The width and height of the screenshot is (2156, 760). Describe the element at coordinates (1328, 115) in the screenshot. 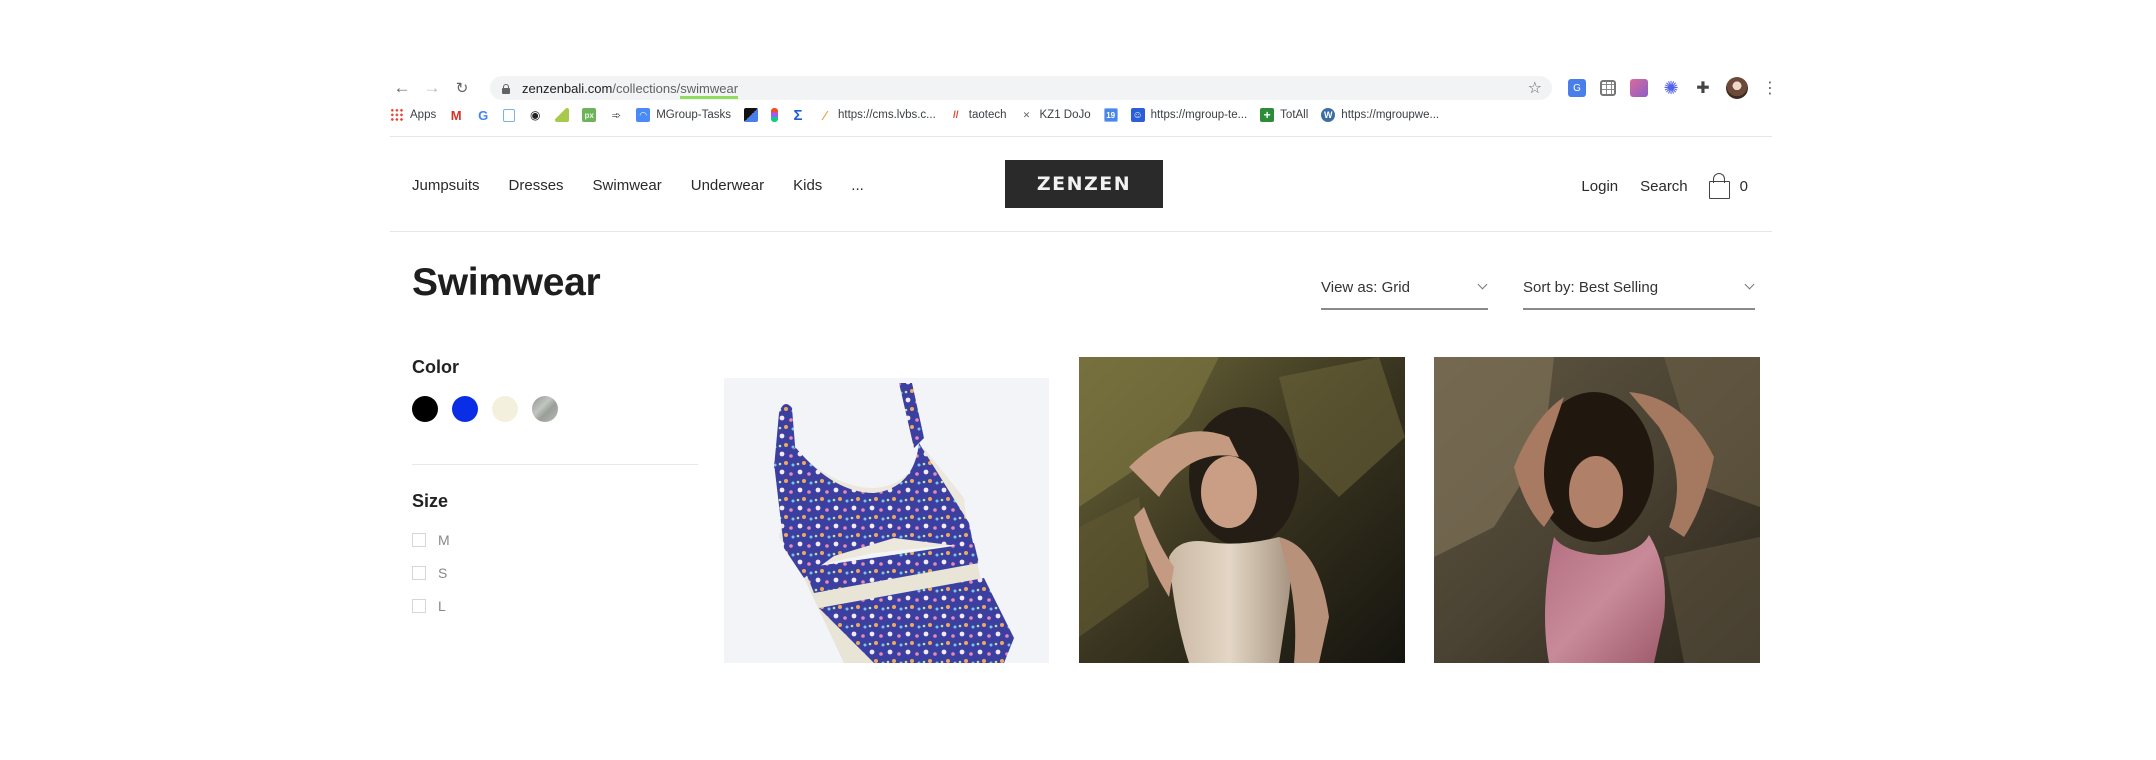

I see `wordpress-icon: W` at that location.